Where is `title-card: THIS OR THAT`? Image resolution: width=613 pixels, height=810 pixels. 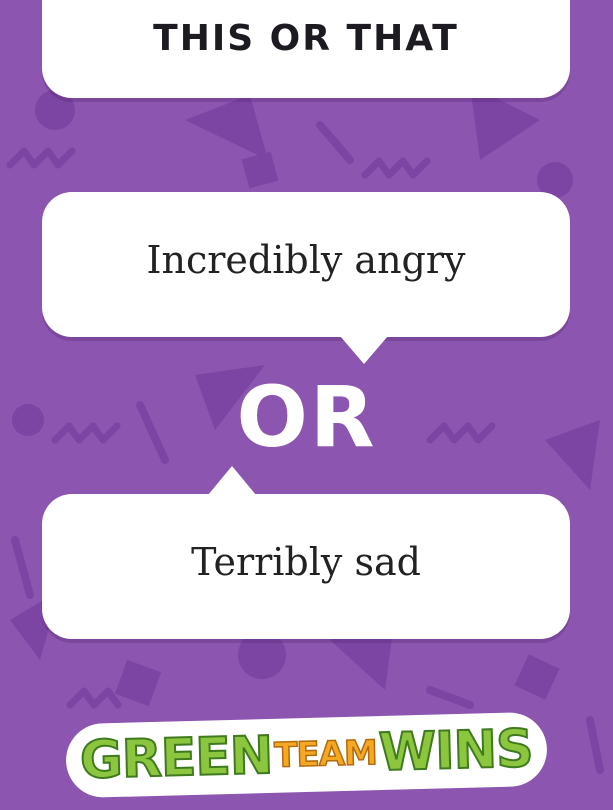 title-card: THIS OR THAT is located at coordinates (306, 49).